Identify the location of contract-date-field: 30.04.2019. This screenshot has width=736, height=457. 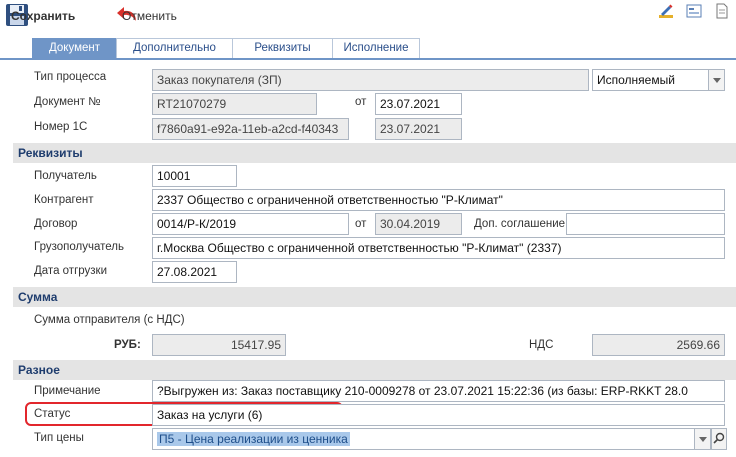
(418, 224).